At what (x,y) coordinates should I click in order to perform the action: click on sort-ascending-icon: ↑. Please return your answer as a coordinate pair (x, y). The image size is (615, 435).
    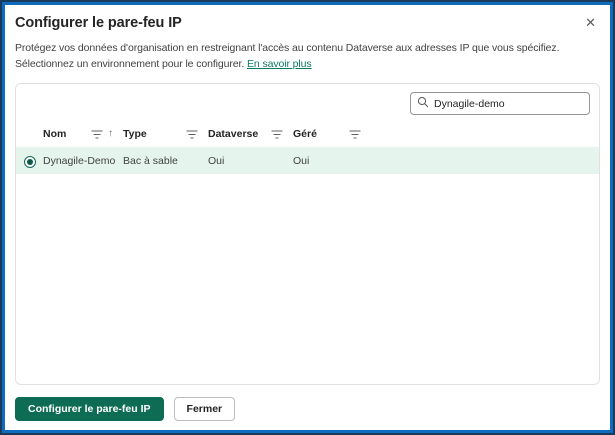
    Looking at the image, I should click on (110, 134).